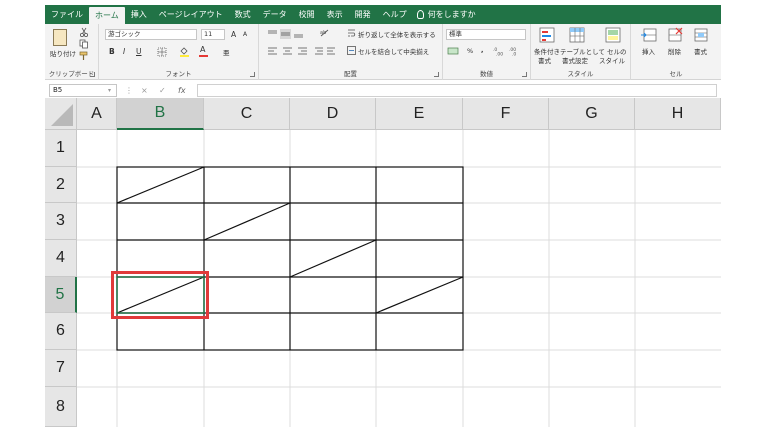 The width and height of the screenshot is (768, 427). I want to click on insert-function-icon: fx, so click(182, 90).